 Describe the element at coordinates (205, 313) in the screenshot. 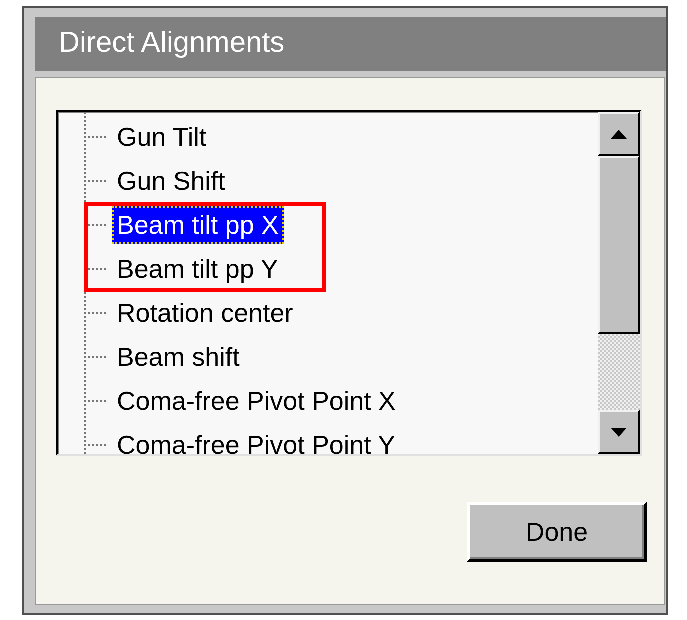

I see `list-item: Rotation center` at that location.